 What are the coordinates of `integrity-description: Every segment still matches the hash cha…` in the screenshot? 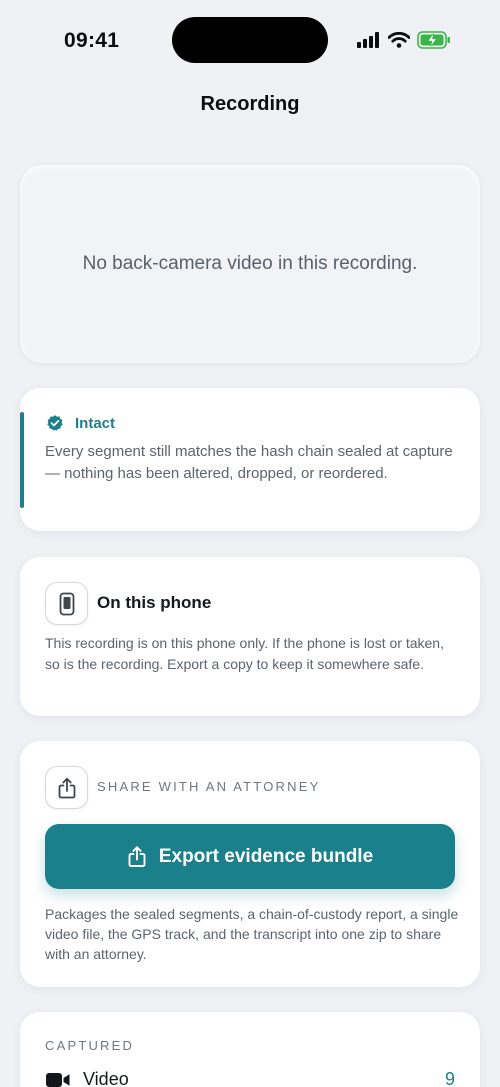 It's located at (249, 462).